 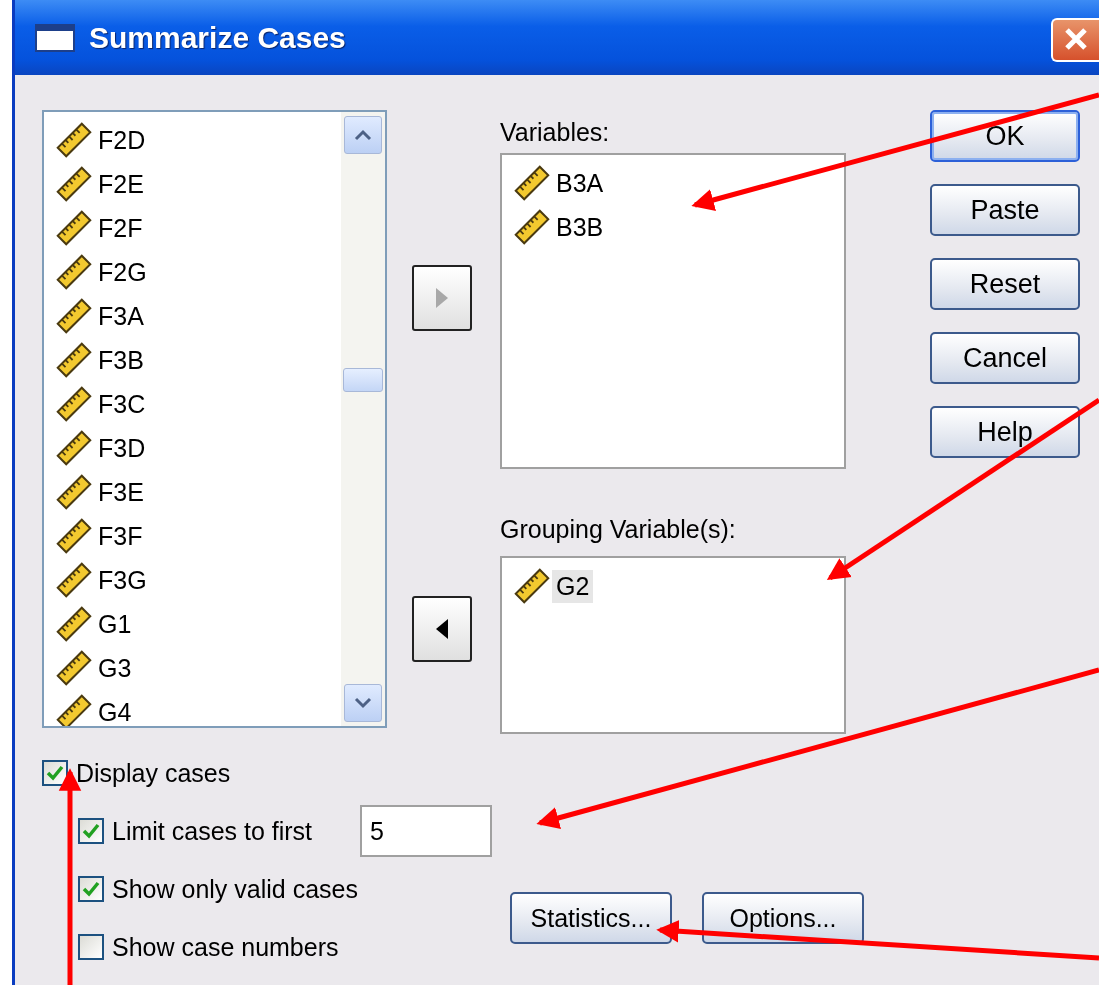 I want to click on close-button, so click(x=1075, y=40).